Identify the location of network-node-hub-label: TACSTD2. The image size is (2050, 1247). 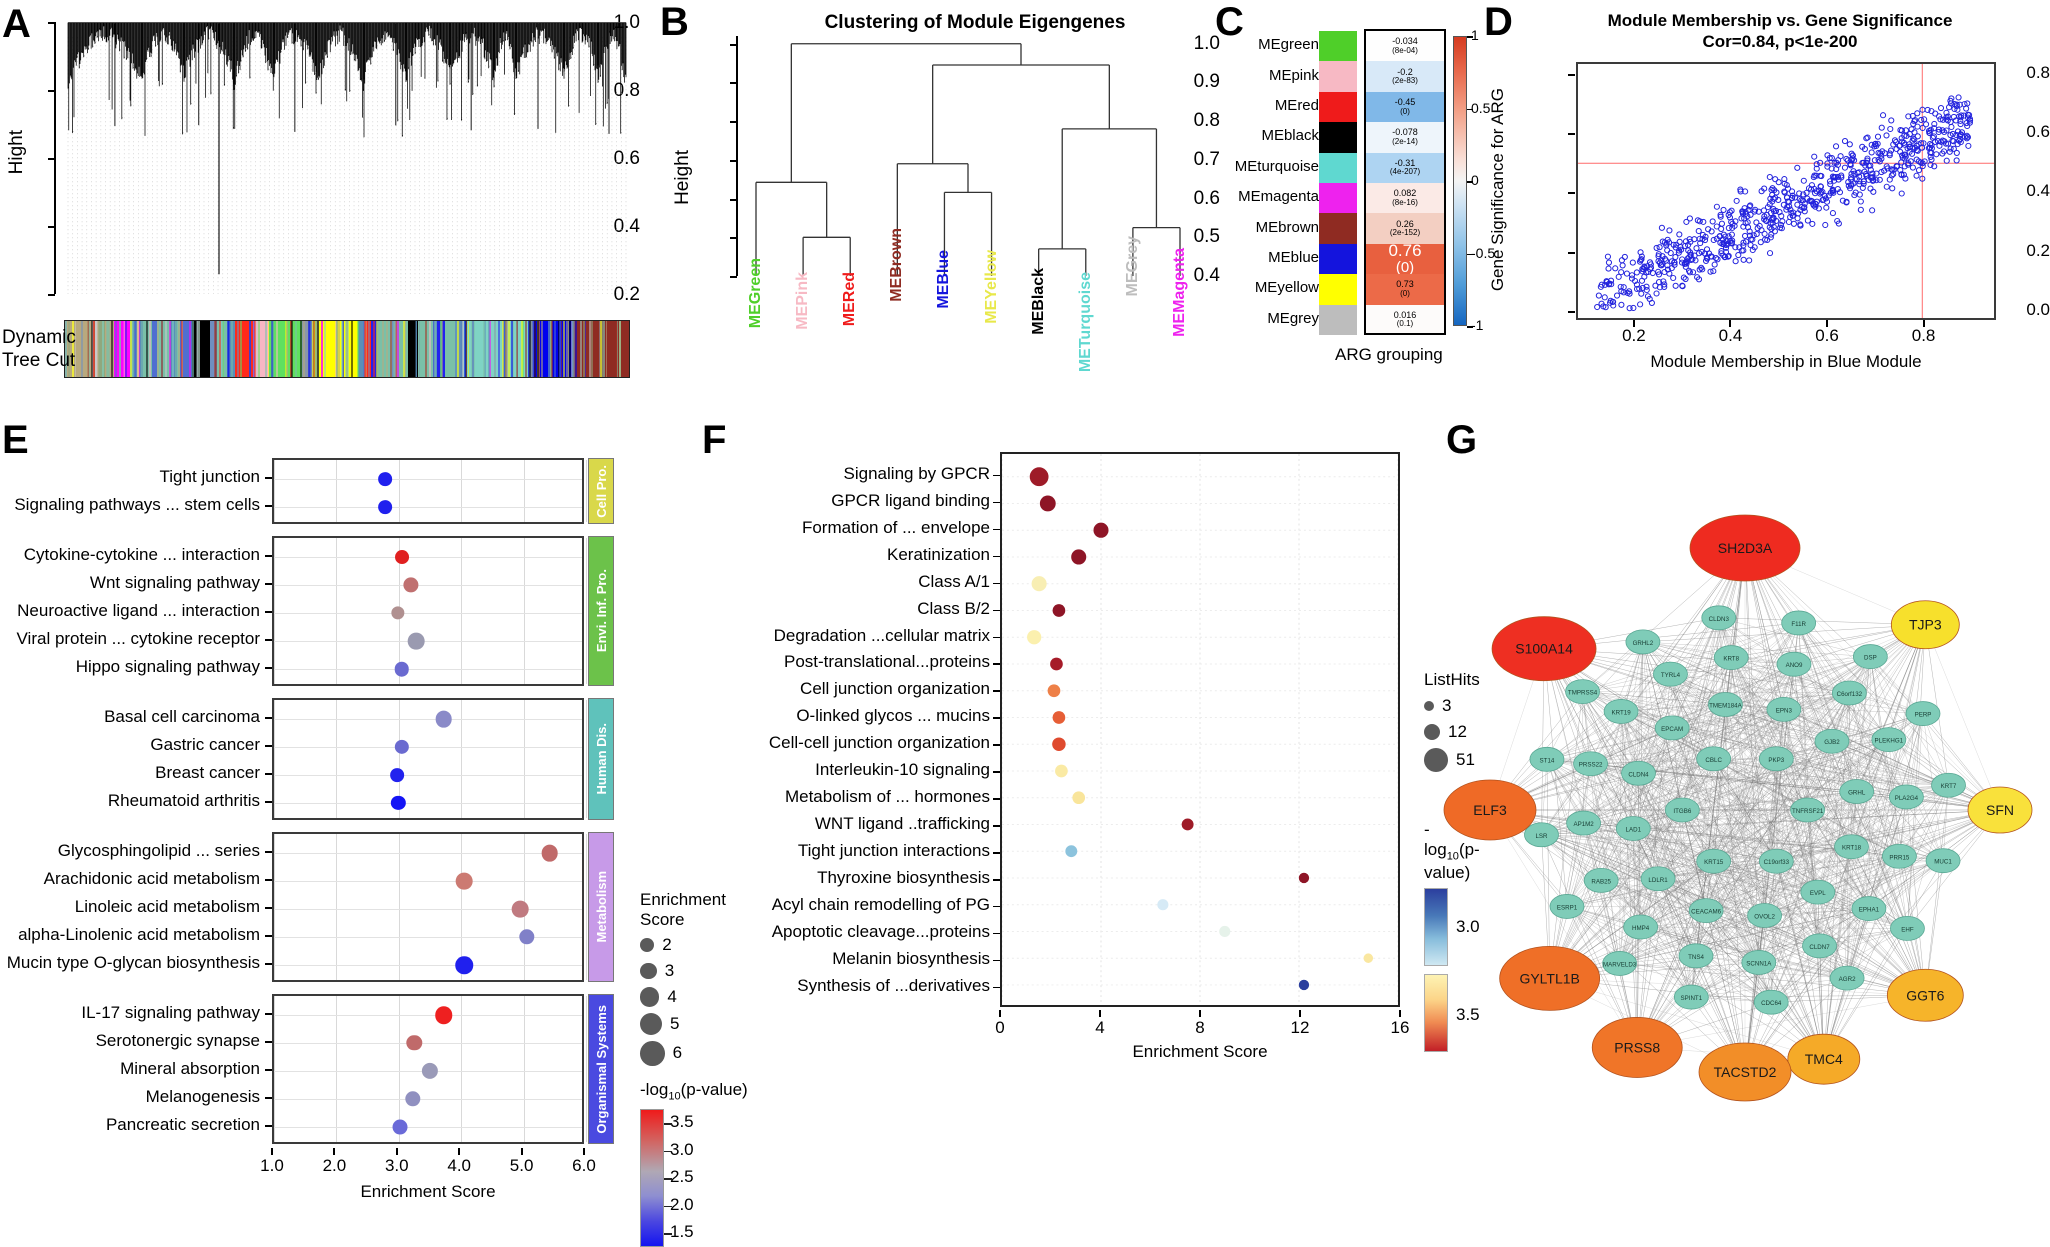
(1745, 1072).